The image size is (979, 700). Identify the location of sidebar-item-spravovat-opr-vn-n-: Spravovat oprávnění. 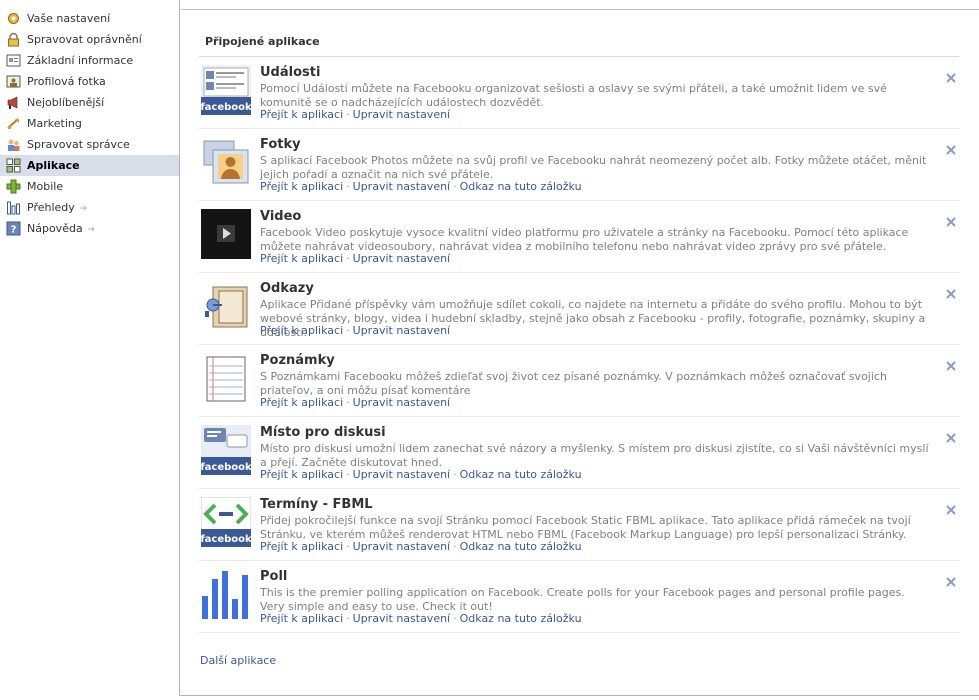
(89, 39).